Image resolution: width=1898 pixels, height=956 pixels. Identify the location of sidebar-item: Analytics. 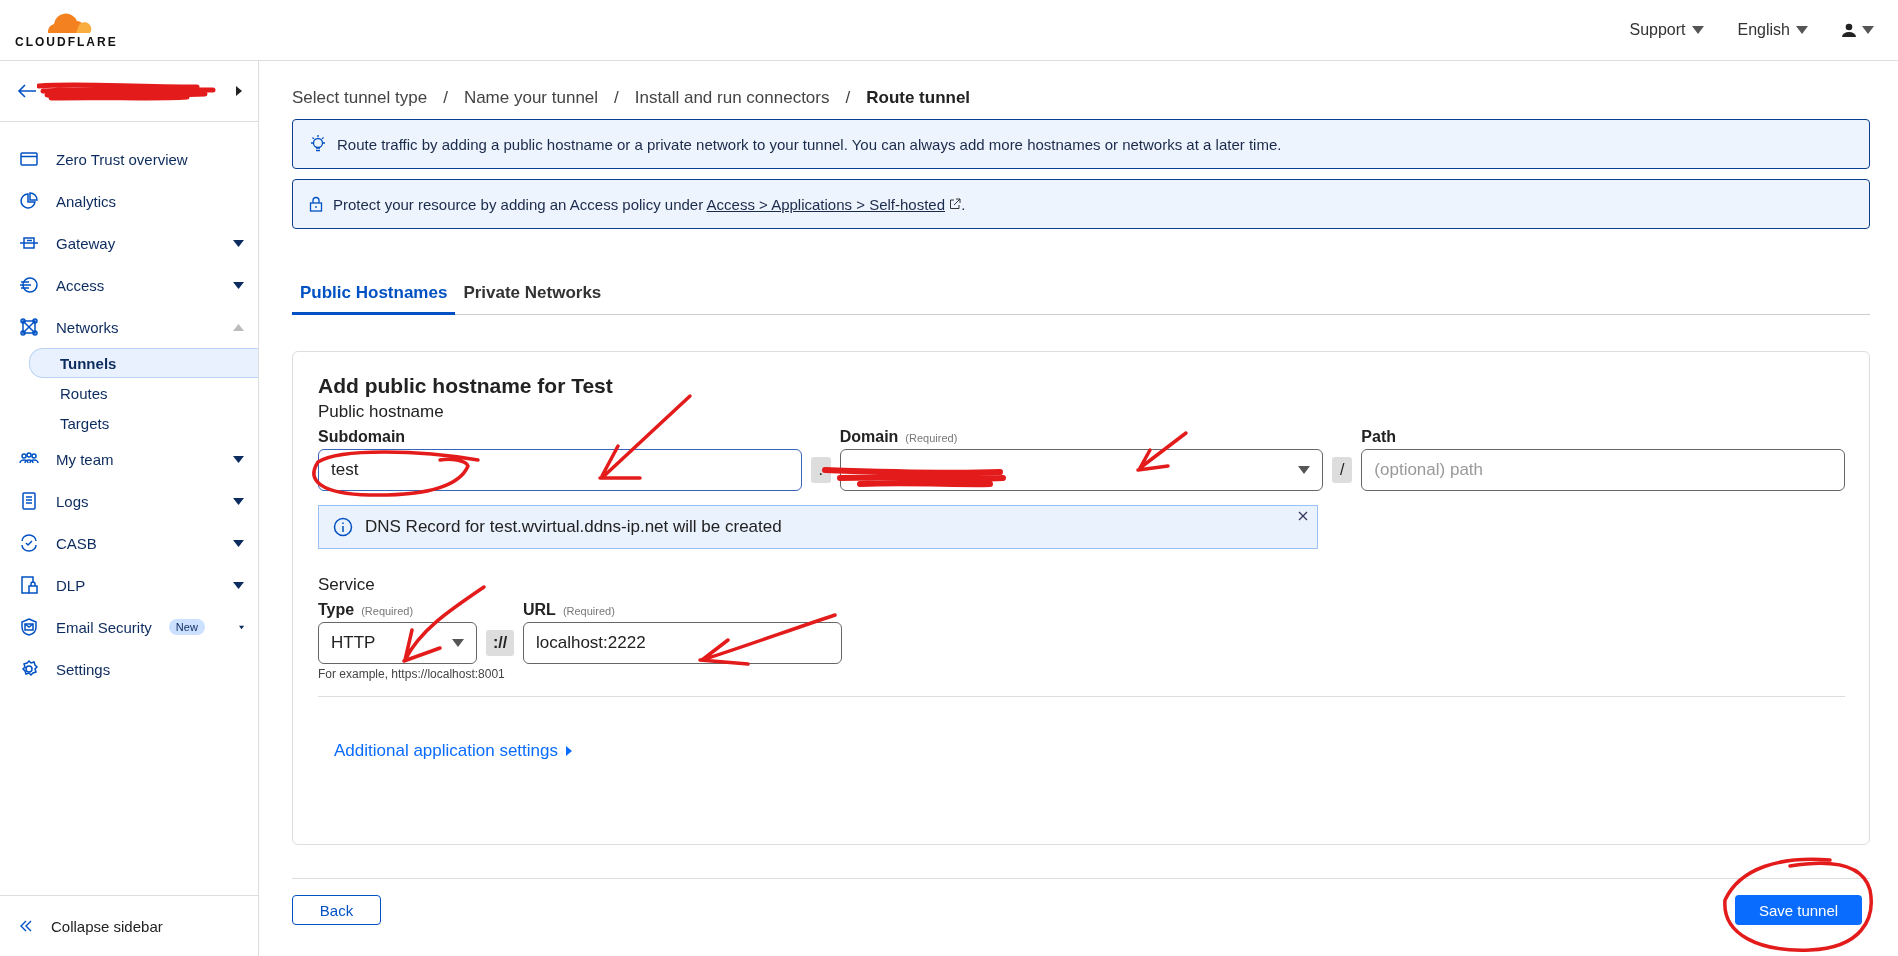
(129, 201).